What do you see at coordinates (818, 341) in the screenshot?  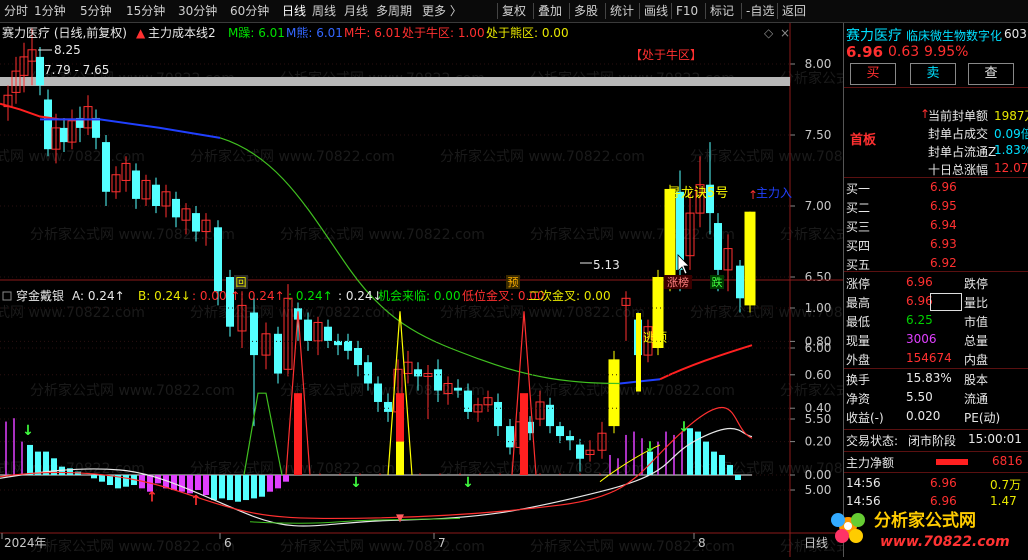 I see `sub-y-tick-label: 0.80` at bounding box center [818, 341].